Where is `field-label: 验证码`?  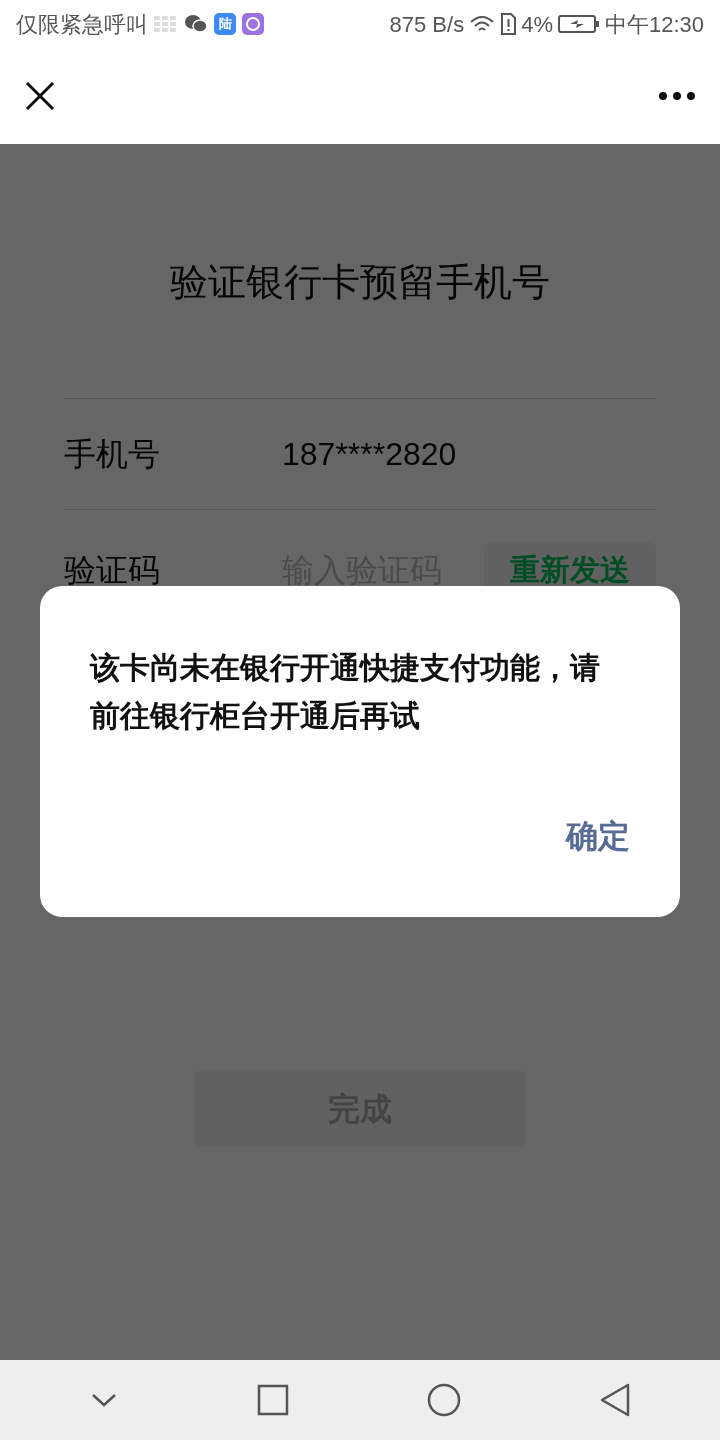 field-label: 验证码 is located at coordinates (112, 570).